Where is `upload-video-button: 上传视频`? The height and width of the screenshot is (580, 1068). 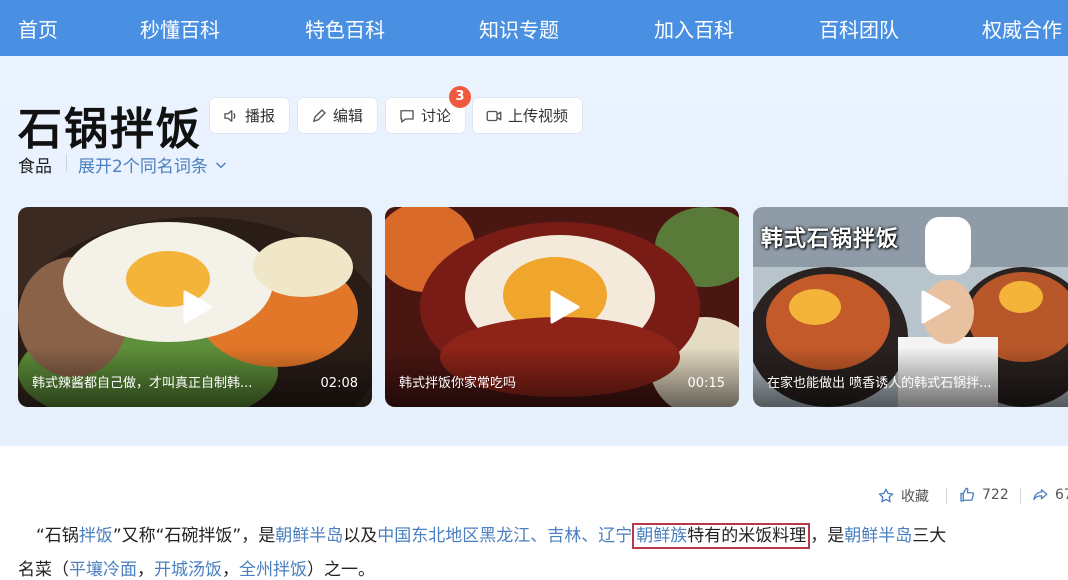
upload-video-button: 上传视频 is located at coordinates (528, 115).